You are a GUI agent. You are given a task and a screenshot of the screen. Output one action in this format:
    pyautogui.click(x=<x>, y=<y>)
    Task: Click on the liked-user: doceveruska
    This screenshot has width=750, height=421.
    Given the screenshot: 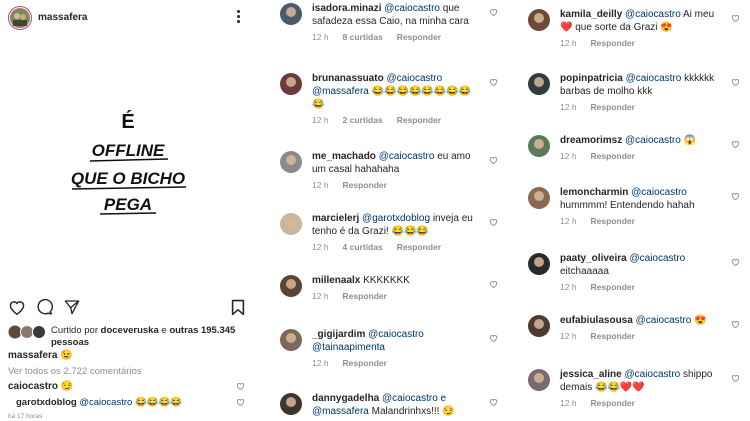 What is the action you would take?
    pyautogui.click(x=130, y=330)
    